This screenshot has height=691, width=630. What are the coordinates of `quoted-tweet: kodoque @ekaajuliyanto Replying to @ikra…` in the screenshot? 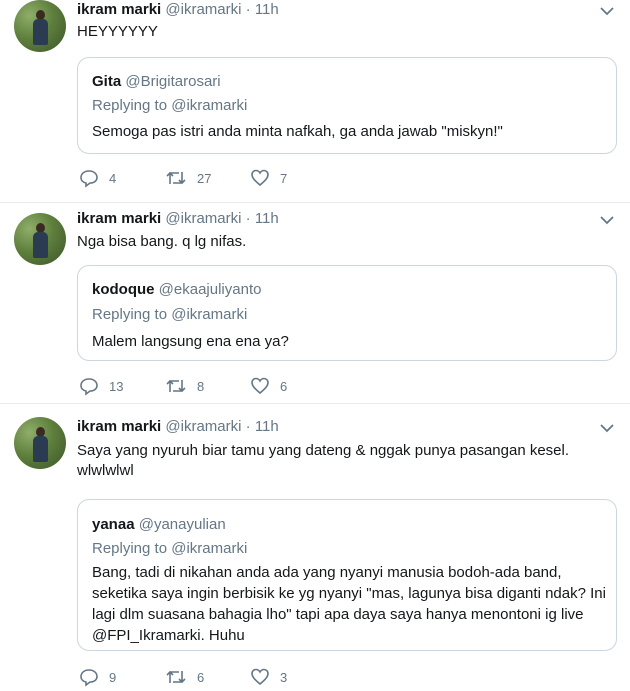 It's located at (347, 313).